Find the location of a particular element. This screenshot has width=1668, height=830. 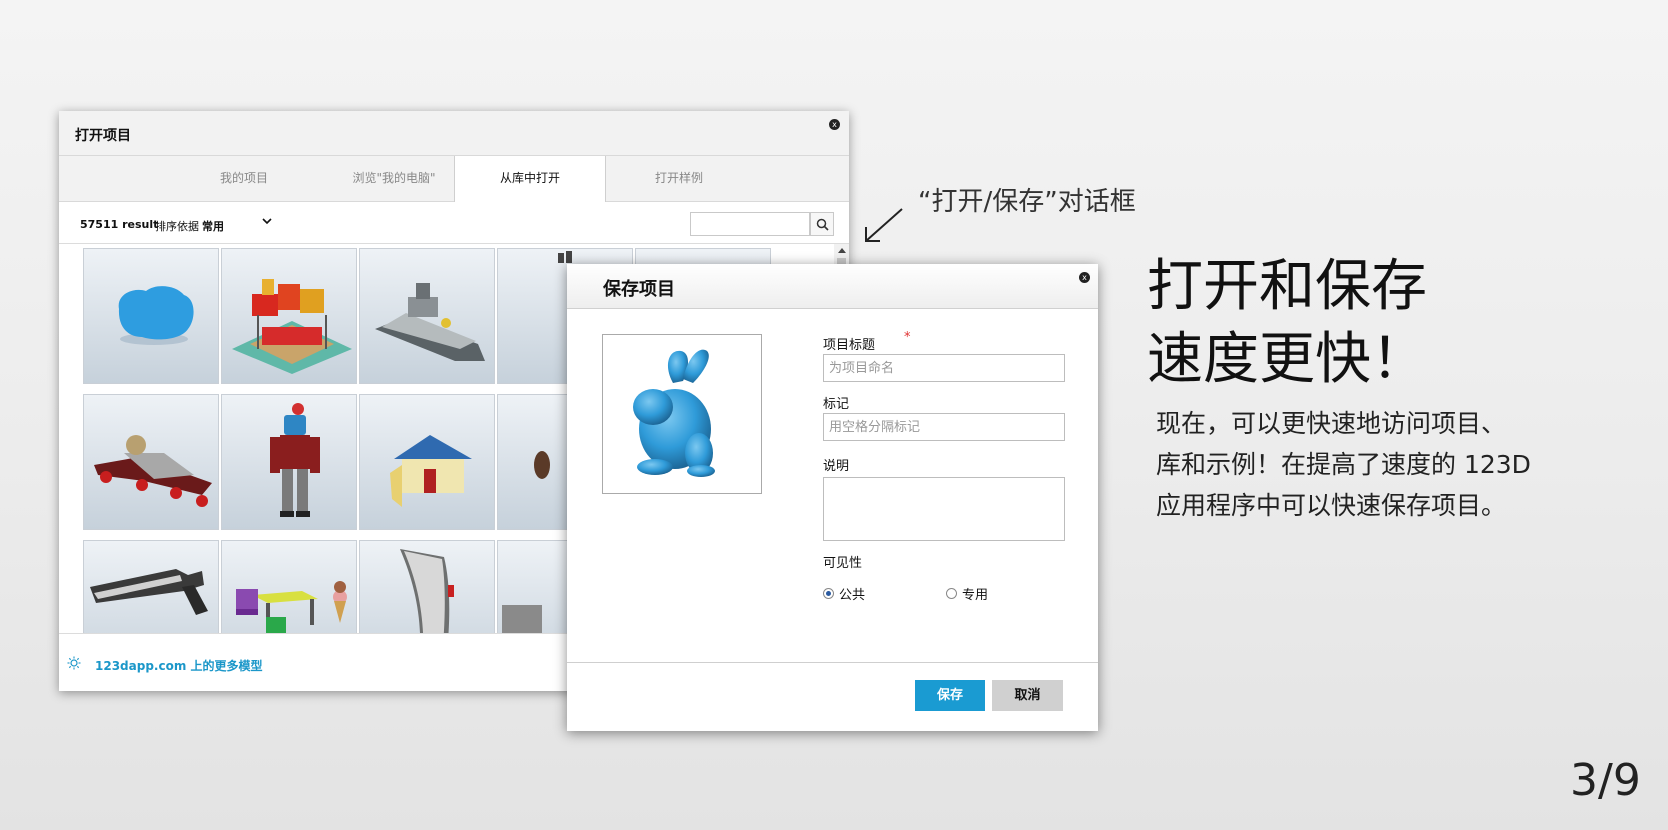

search-icon is located at coordinates (822, 224).